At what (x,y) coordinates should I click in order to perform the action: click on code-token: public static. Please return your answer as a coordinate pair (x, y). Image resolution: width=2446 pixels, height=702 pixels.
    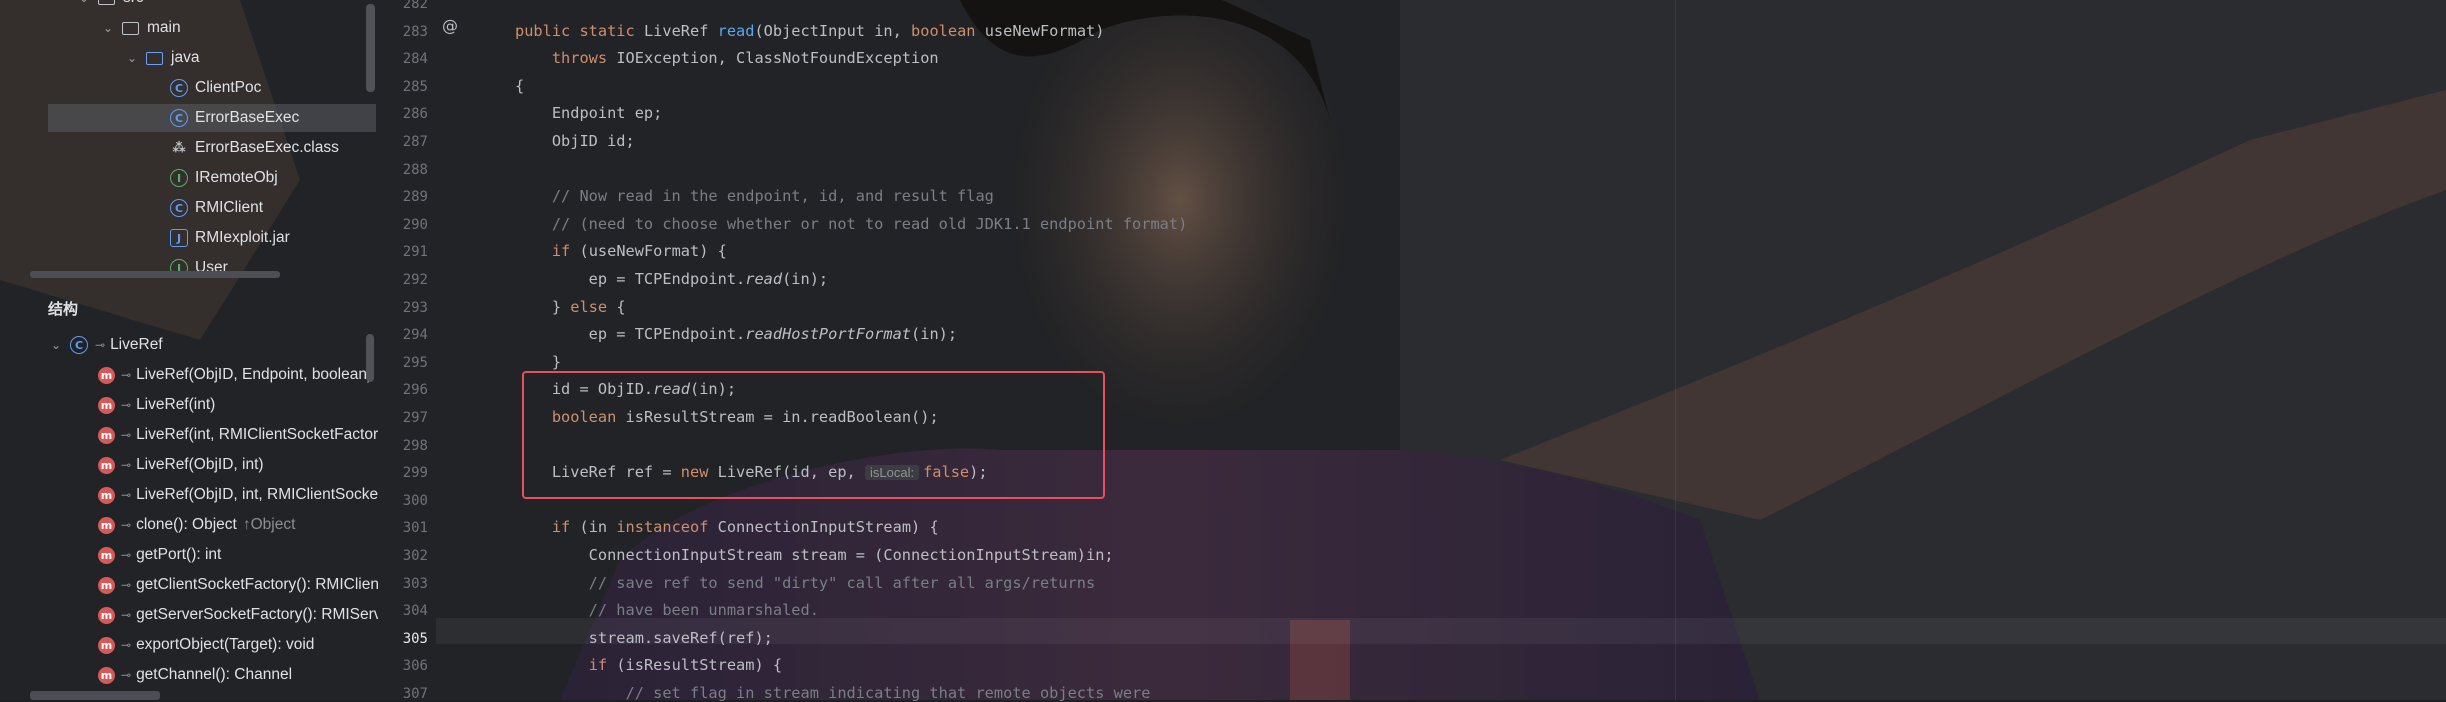
    Looking at the image, I should click on (579, 30).